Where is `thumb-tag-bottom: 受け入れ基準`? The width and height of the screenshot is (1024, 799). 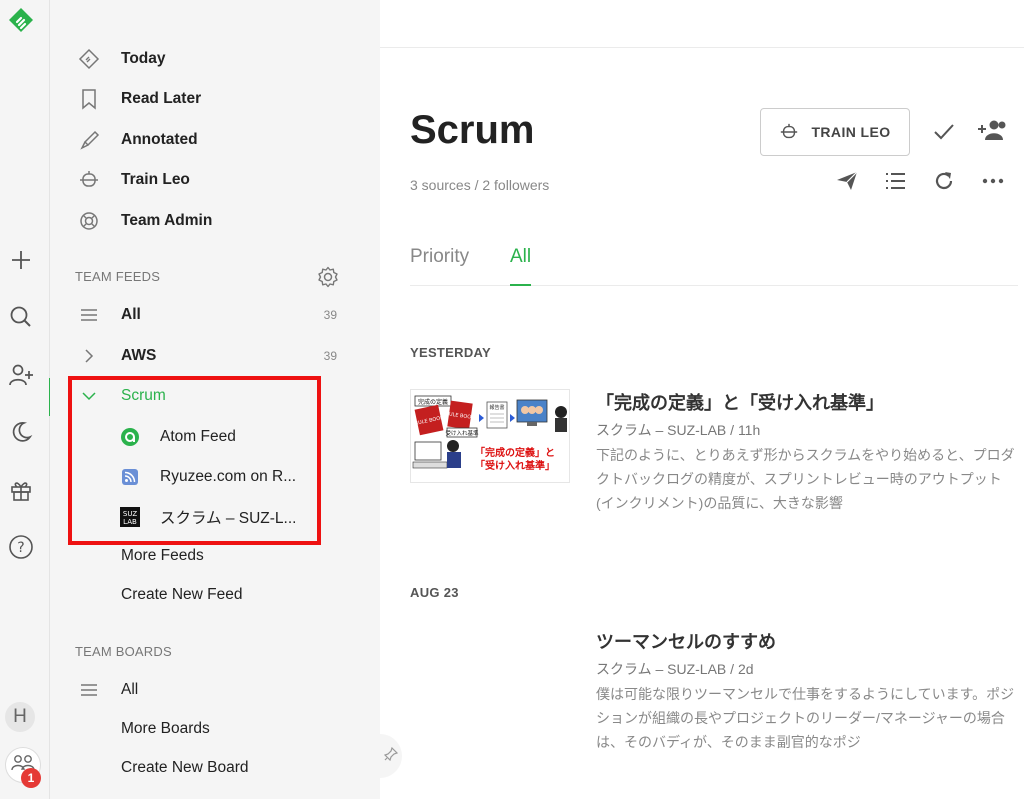
thumb-tag-bottom: 受け入れ基準 is located at coordinates (462, 433).